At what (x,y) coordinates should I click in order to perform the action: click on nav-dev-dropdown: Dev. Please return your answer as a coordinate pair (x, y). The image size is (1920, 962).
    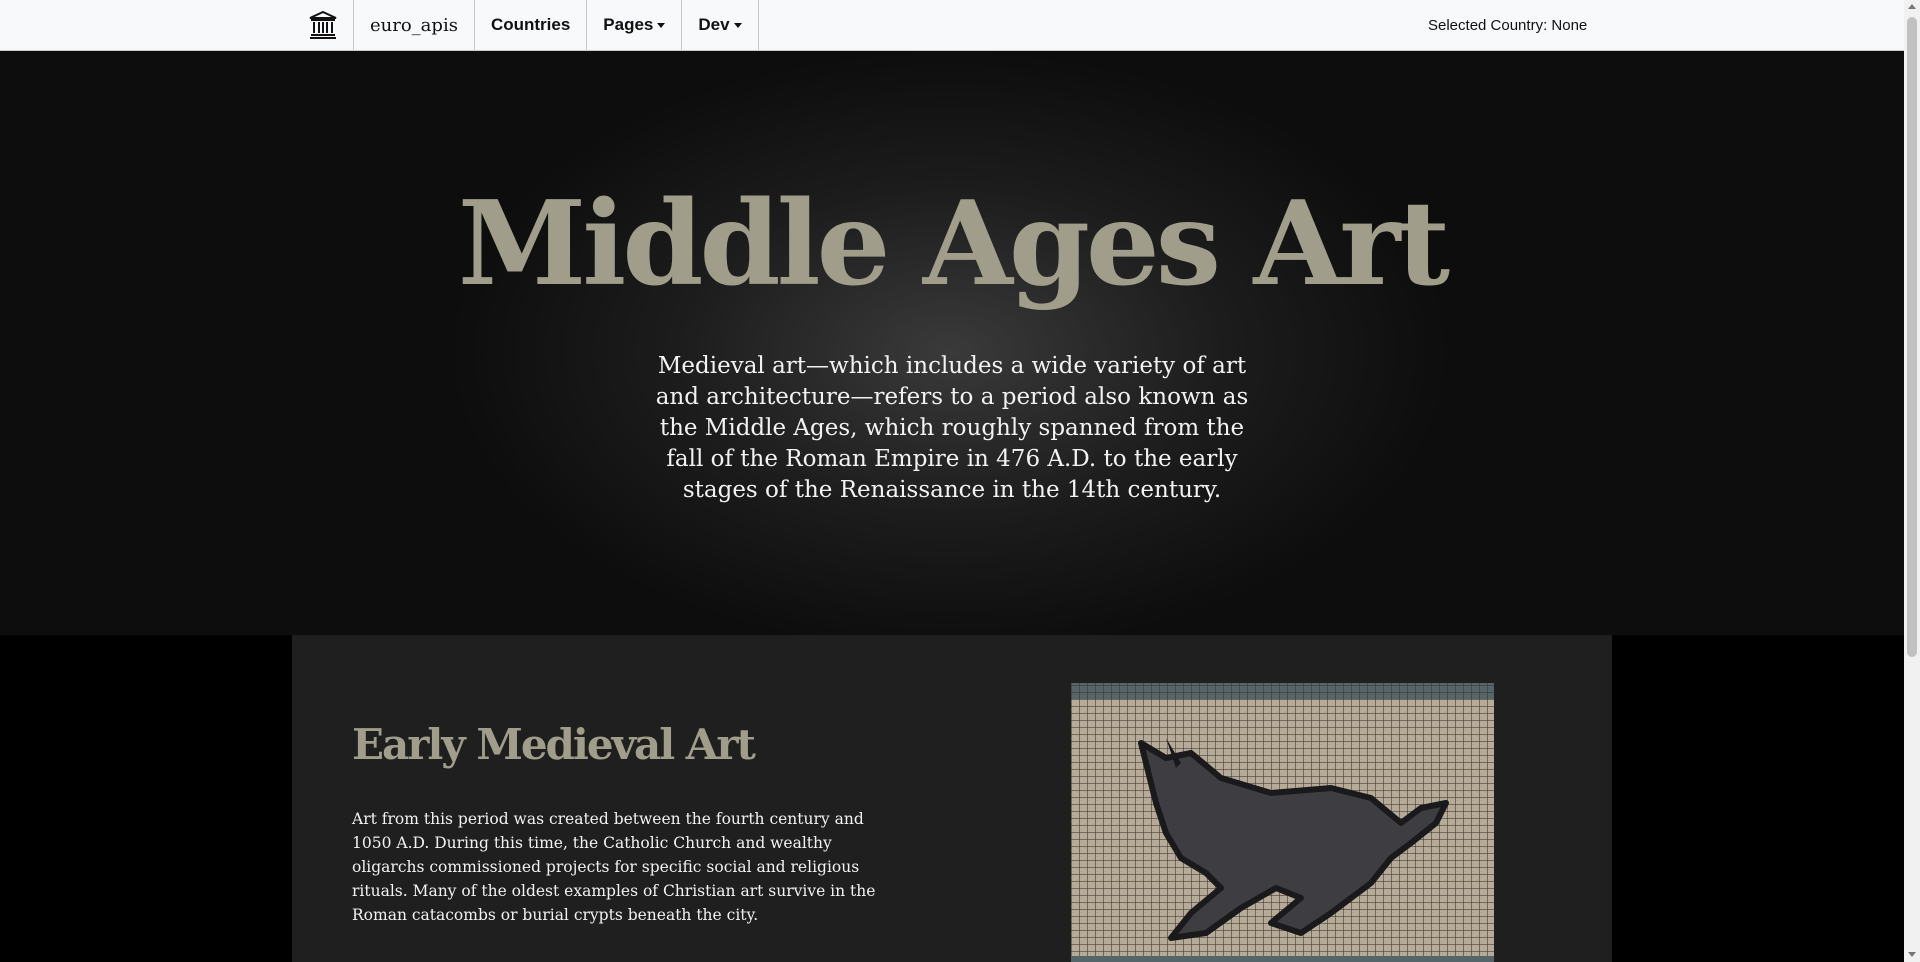
    Looking at the image, I should click on (720, 25).